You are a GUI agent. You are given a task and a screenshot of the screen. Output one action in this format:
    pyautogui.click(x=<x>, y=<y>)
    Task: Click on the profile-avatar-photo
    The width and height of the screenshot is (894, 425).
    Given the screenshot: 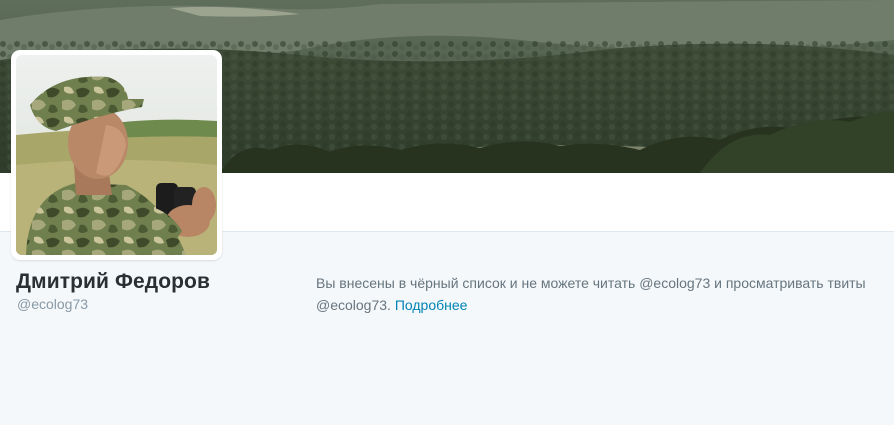 What is the action you would take?
    pyautogui.click(x=116, y=155)
    